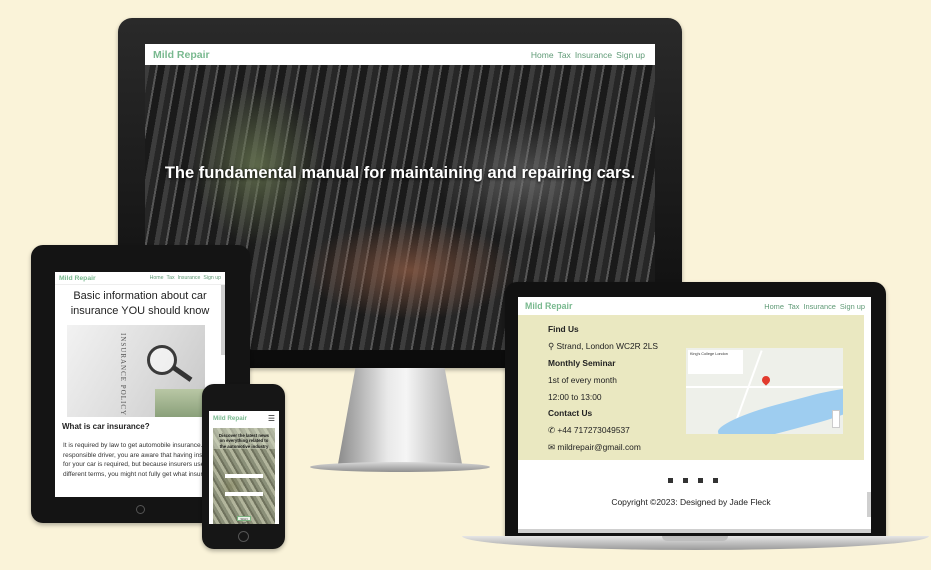 This screenshot has height=570, width=931. Describe the element at coordinates (691, 502) in the screenshot. I see `footer-copyright: Copyright ©2023: Designed by Jade Fleck` at that location.